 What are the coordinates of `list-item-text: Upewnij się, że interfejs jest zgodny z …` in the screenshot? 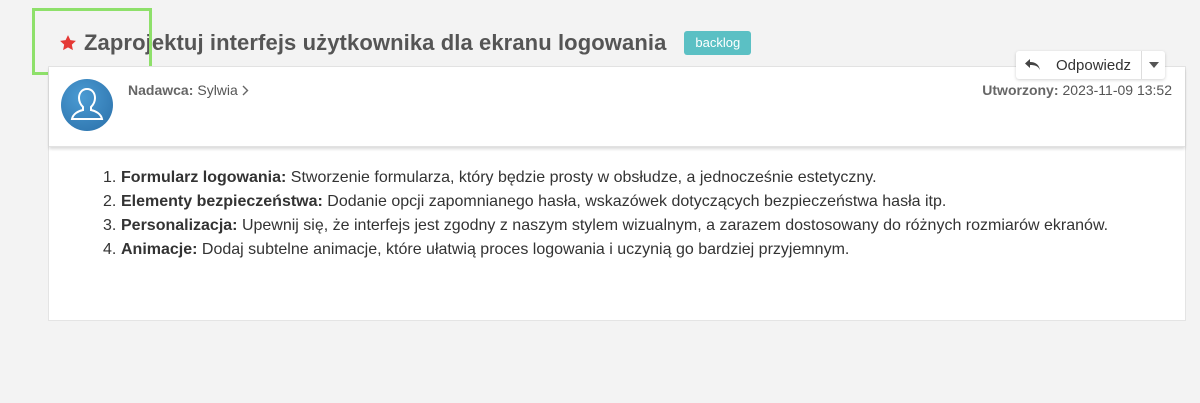 It's located at (673, 225).